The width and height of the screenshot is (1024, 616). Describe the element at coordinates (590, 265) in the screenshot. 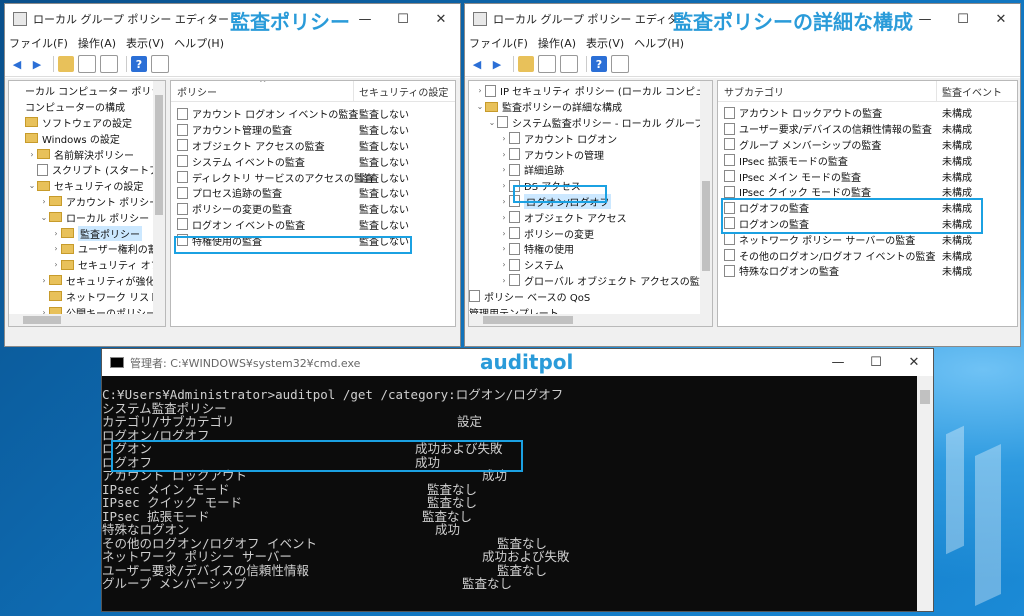

I see `tree-item: › システム` at that location.